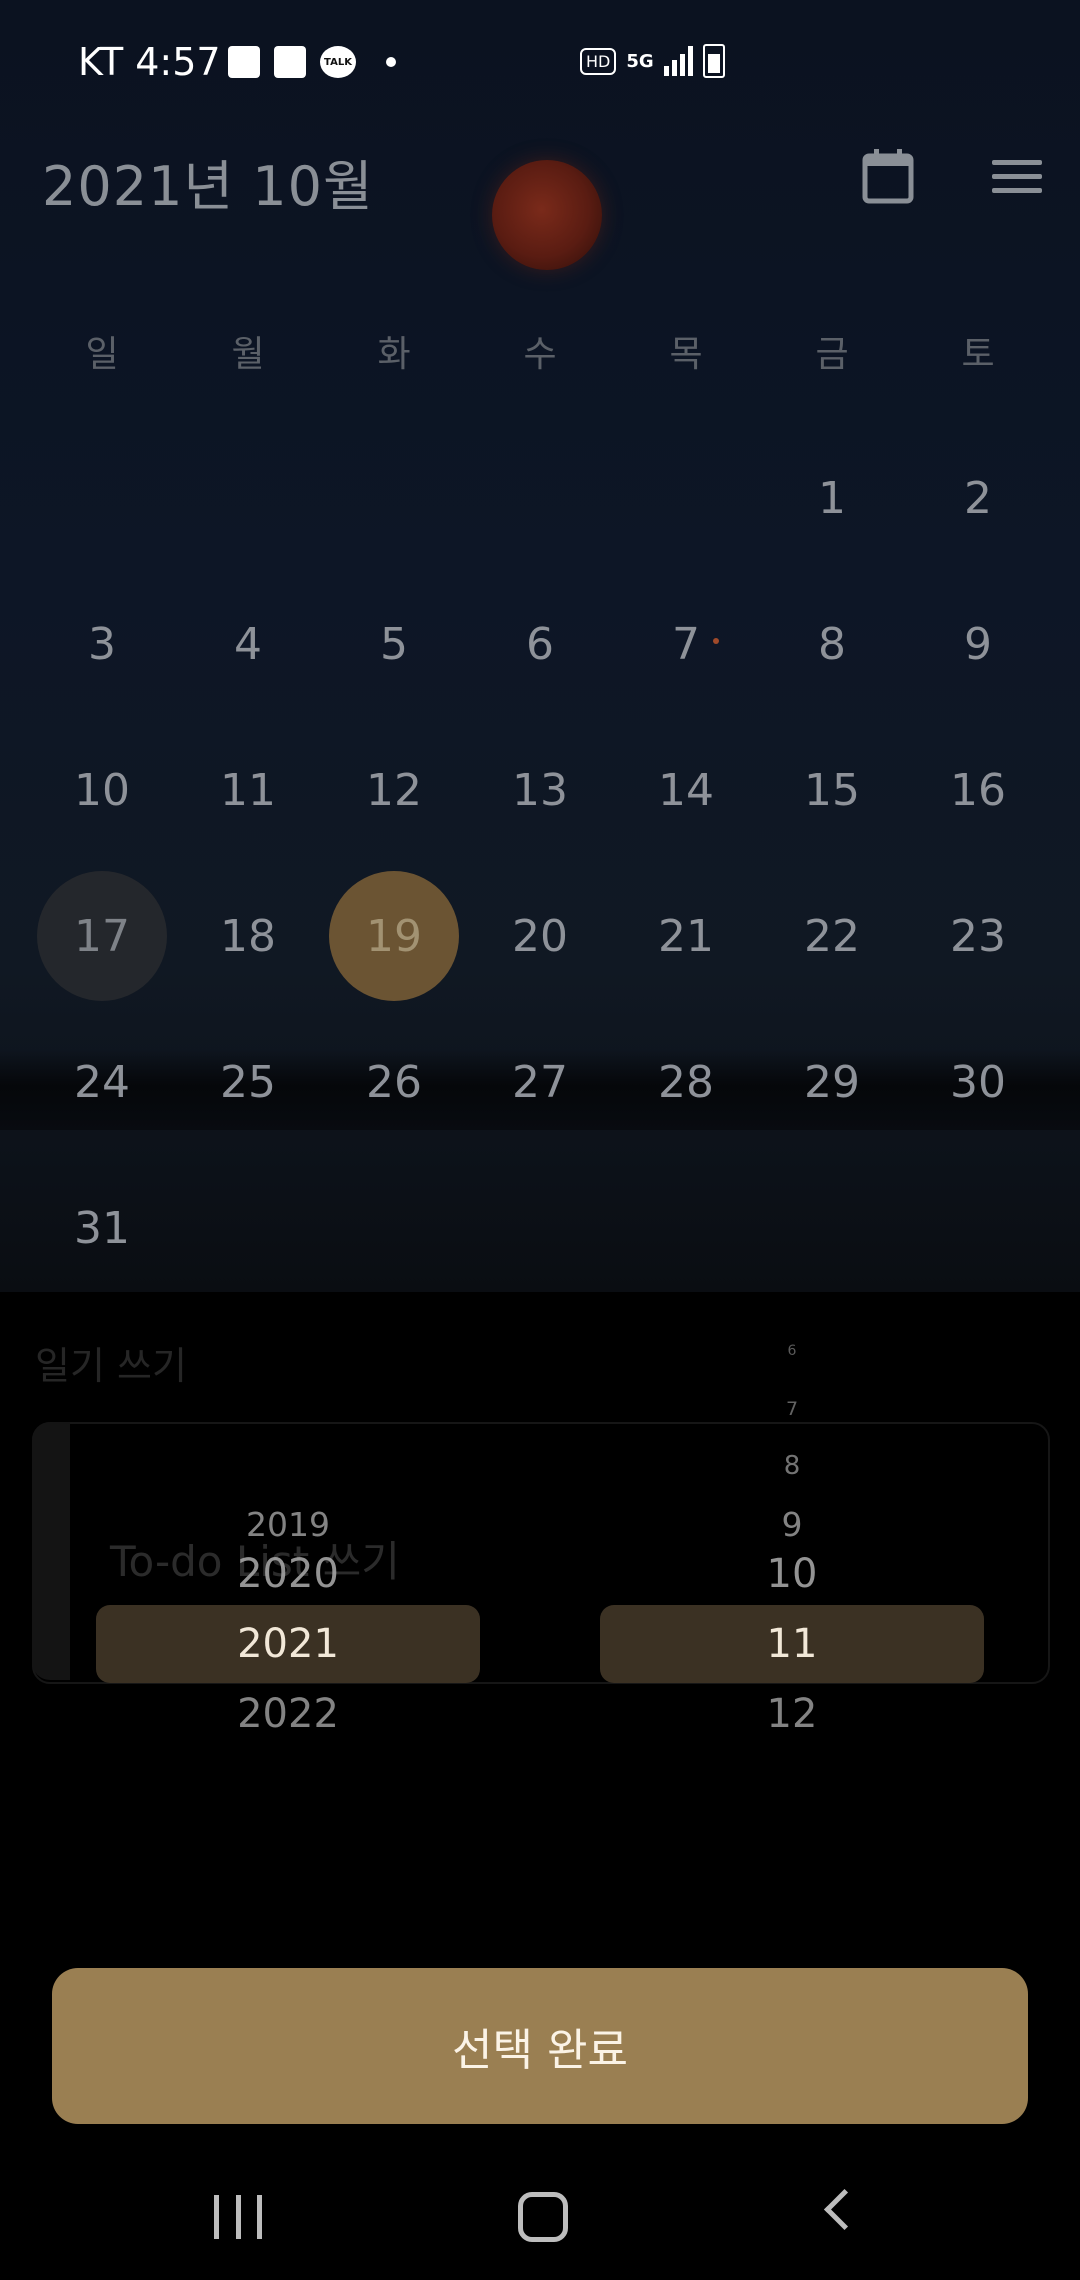 The image size is (1080, 2280). What do you see at coordinates (978, 1082) in the screenshot?
I see `calendar-day: 30` at bounding box center [978, 1082].